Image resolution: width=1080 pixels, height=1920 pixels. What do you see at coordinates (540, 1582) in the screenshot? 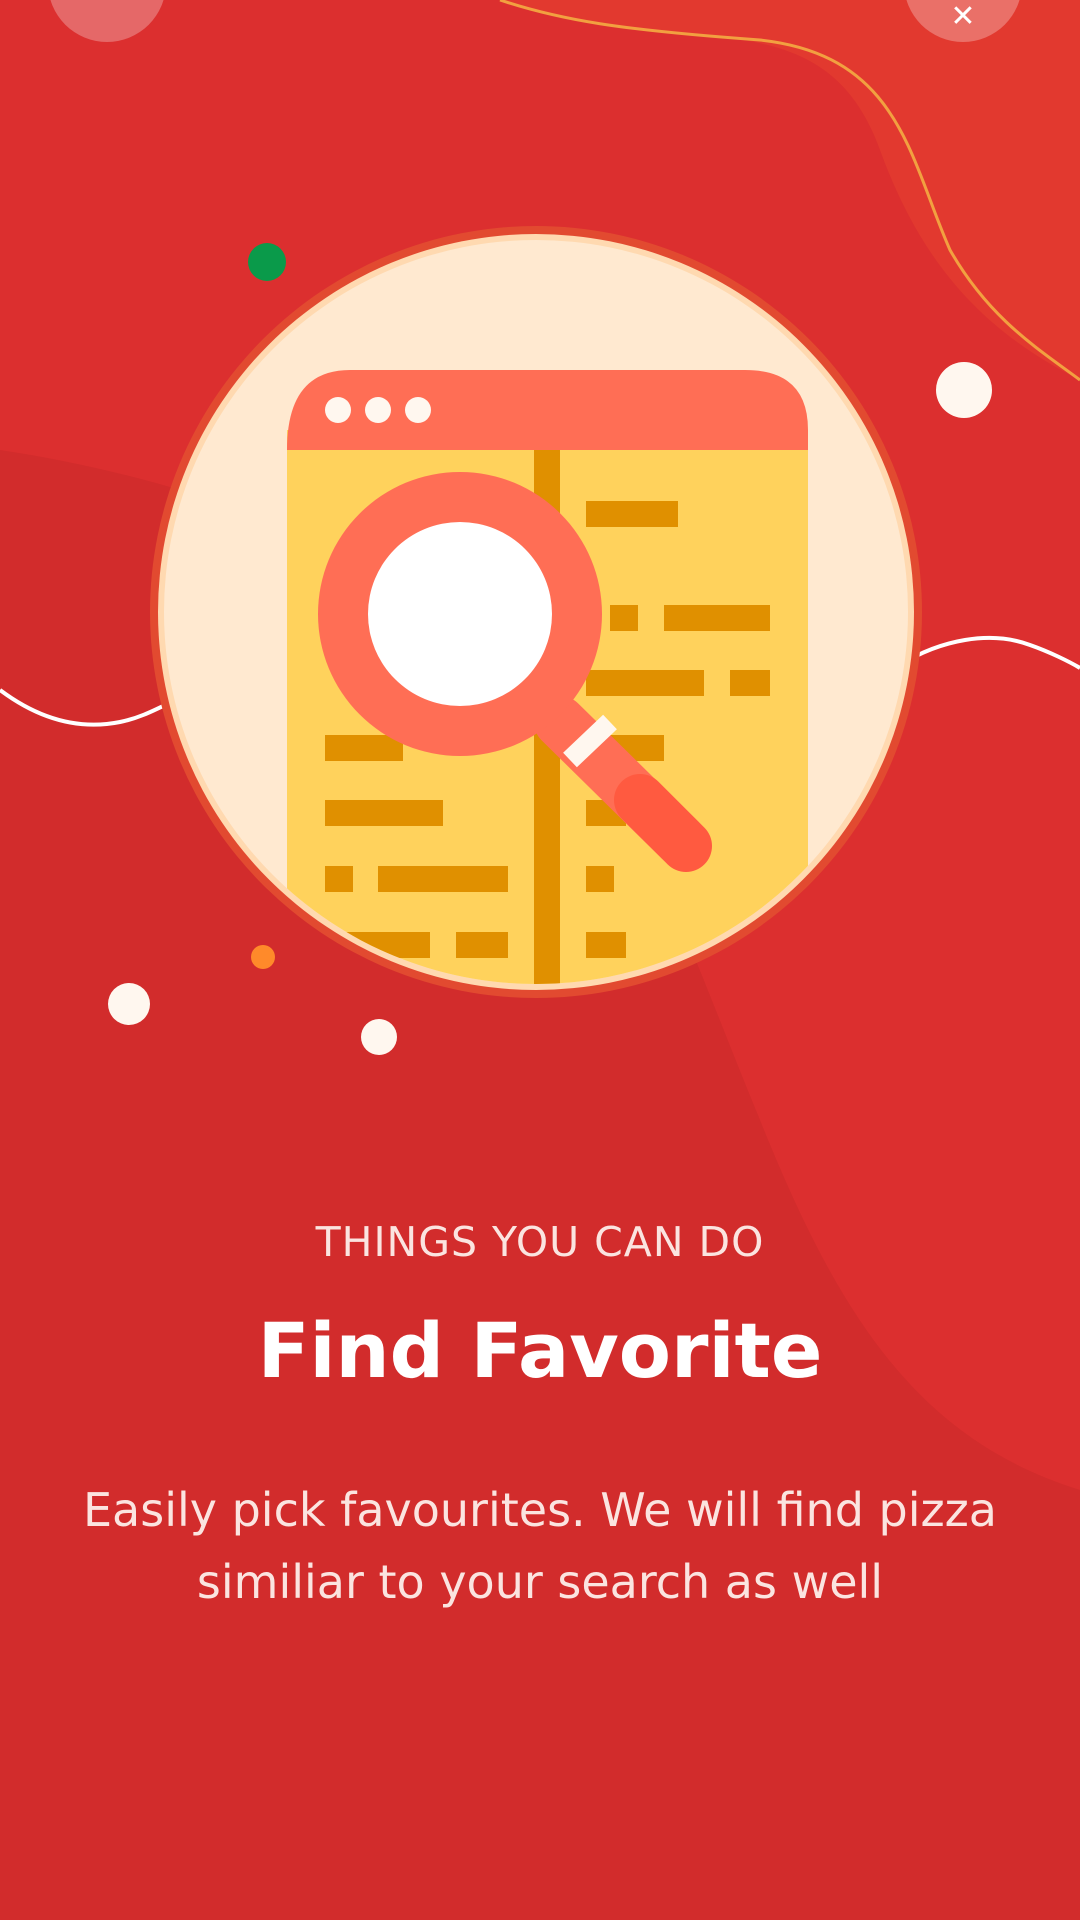
I see `description-line-2: similiar to your search as well` at bounding box center [540, 1582].